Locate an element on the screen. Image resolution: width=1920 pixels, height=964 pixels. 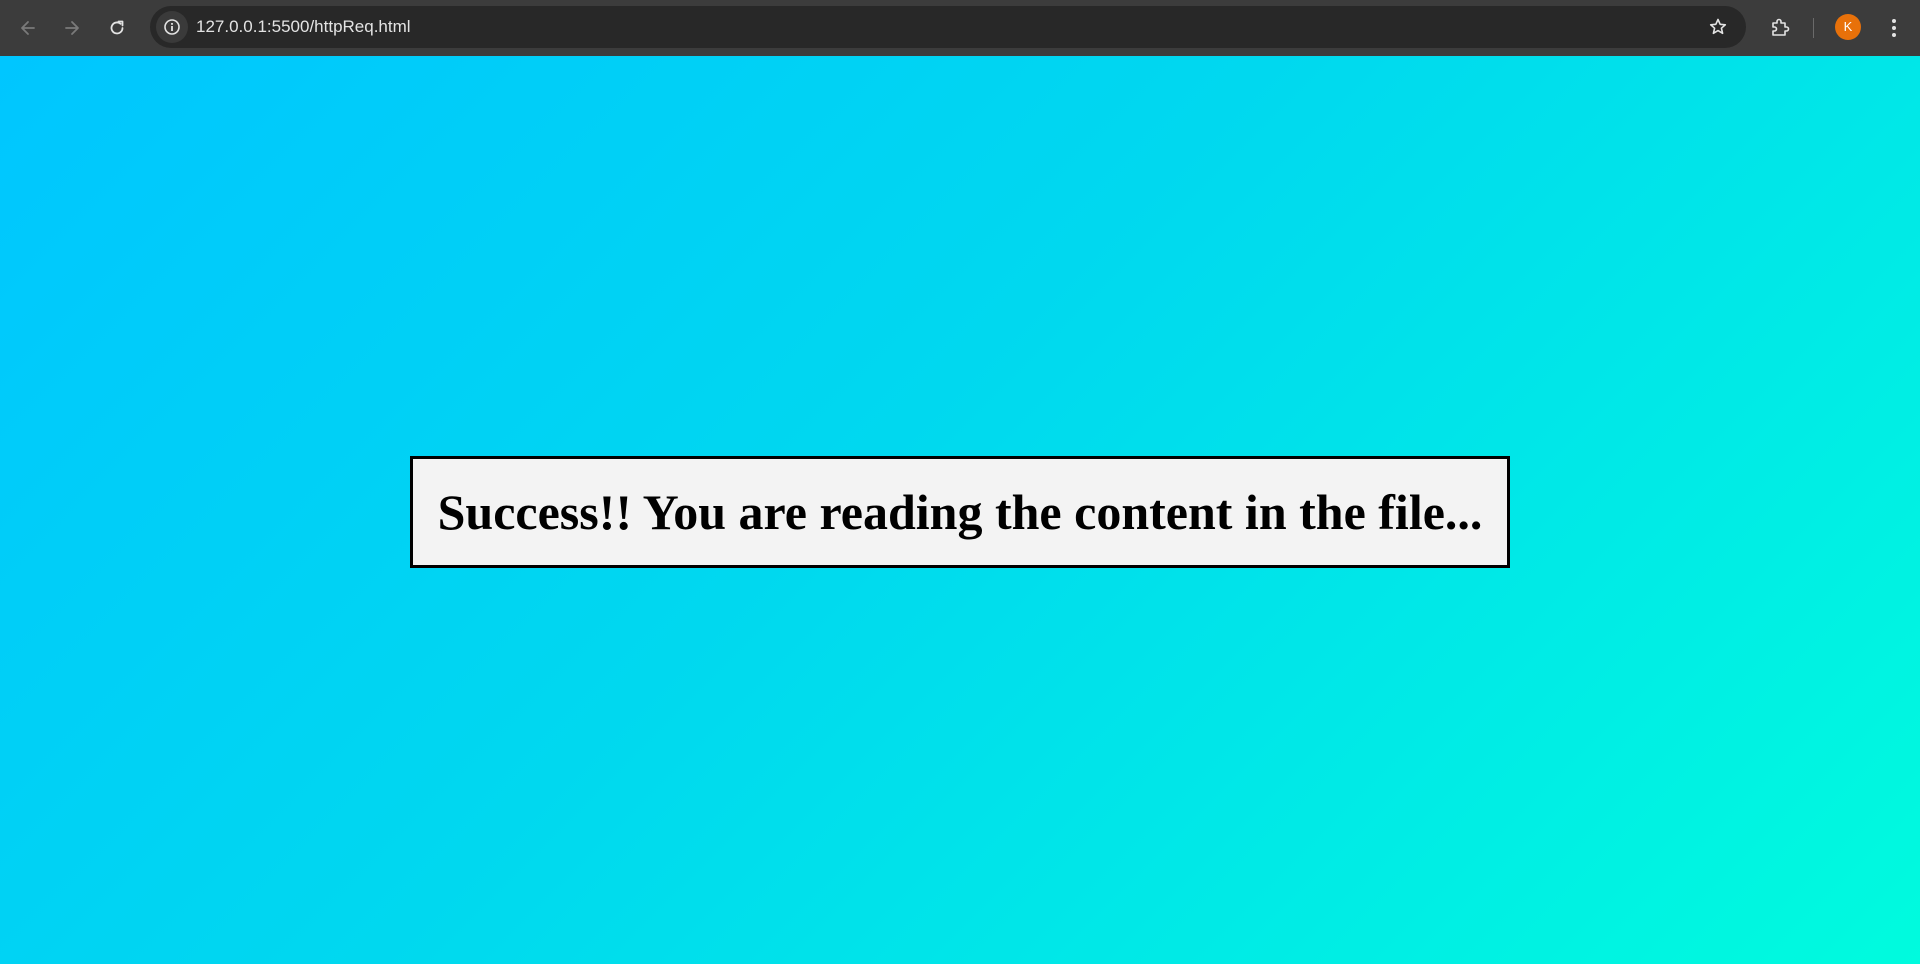
reload-button is located at coordinates (117, 28).